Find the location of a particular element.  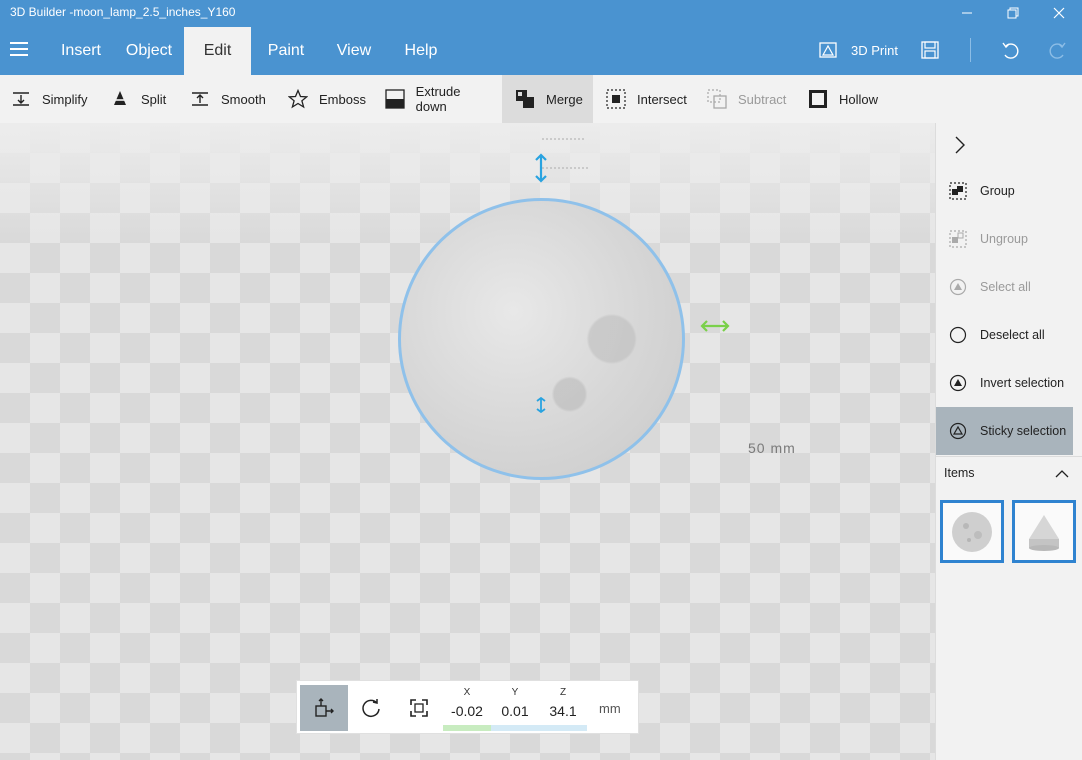

move-icon is located at coordinates (324, 707).